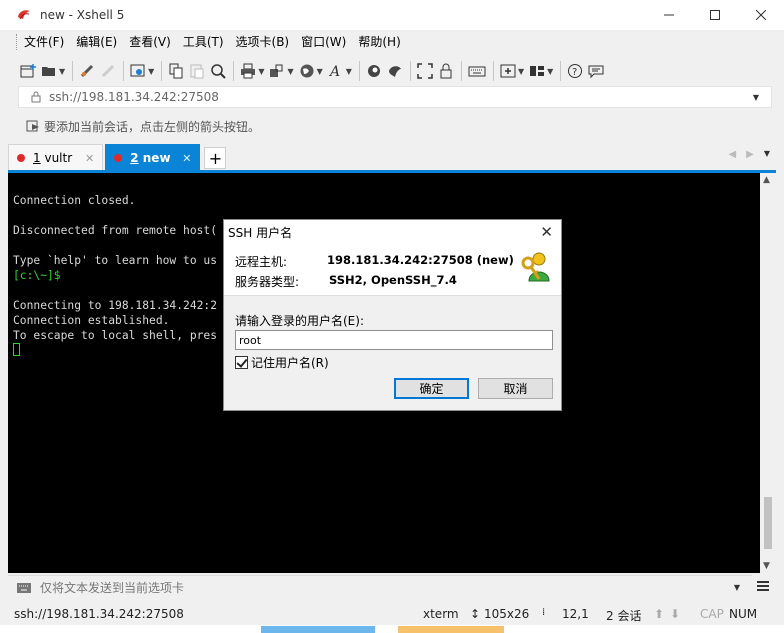  What do you see at coordinates (477, 71) in the screenshot?
I see `keyboard-button` at bounding box center [477, 71].